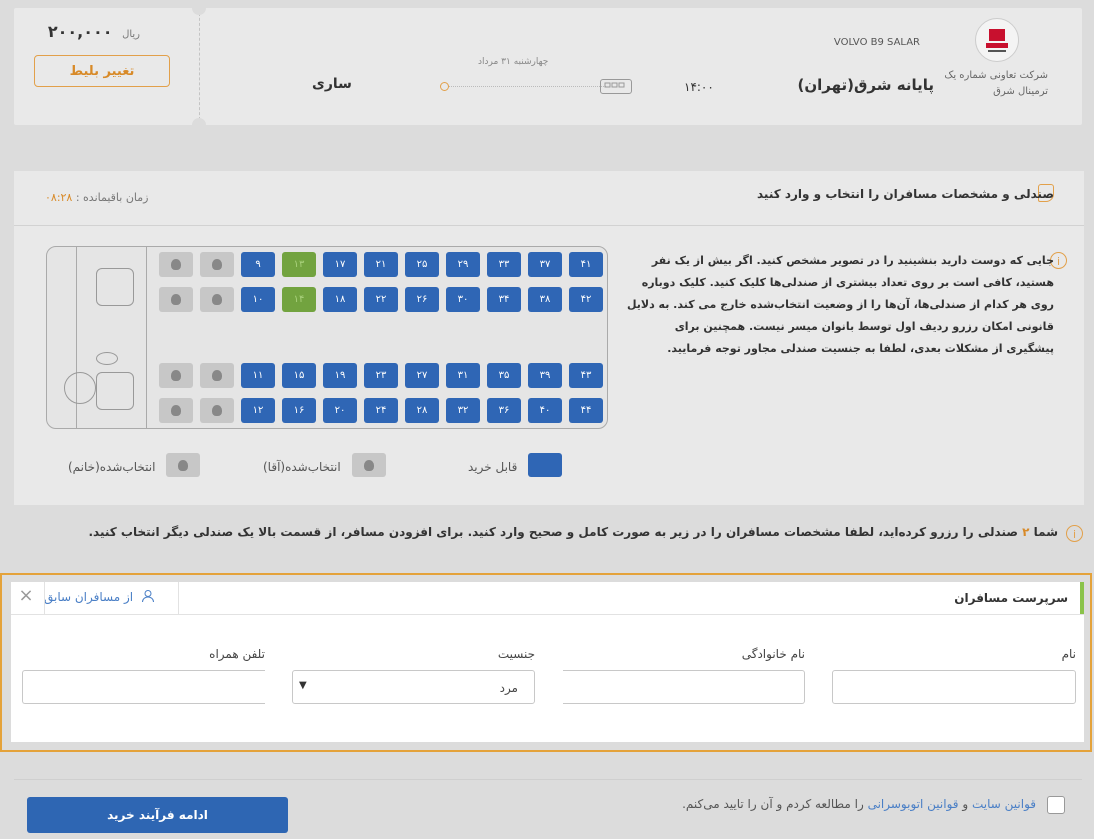  Describe the element at coordinates (381, 375) in the screenshot. I see `seat: ۲۳` at that location.